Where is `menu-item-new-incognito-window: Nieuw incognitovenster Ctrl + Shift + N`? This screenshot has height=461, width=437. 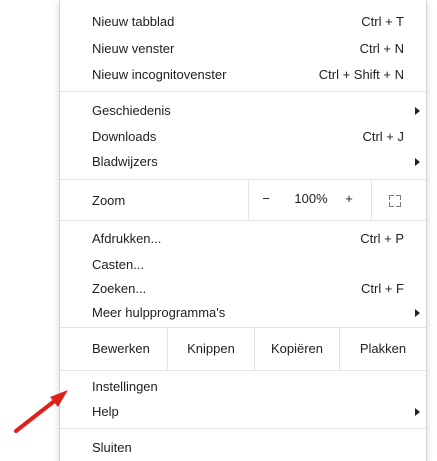 menu-item-new-incognito-window: Nieuw incognitovenster Ctrl + Shift + N is located at coordinates (243, 75).